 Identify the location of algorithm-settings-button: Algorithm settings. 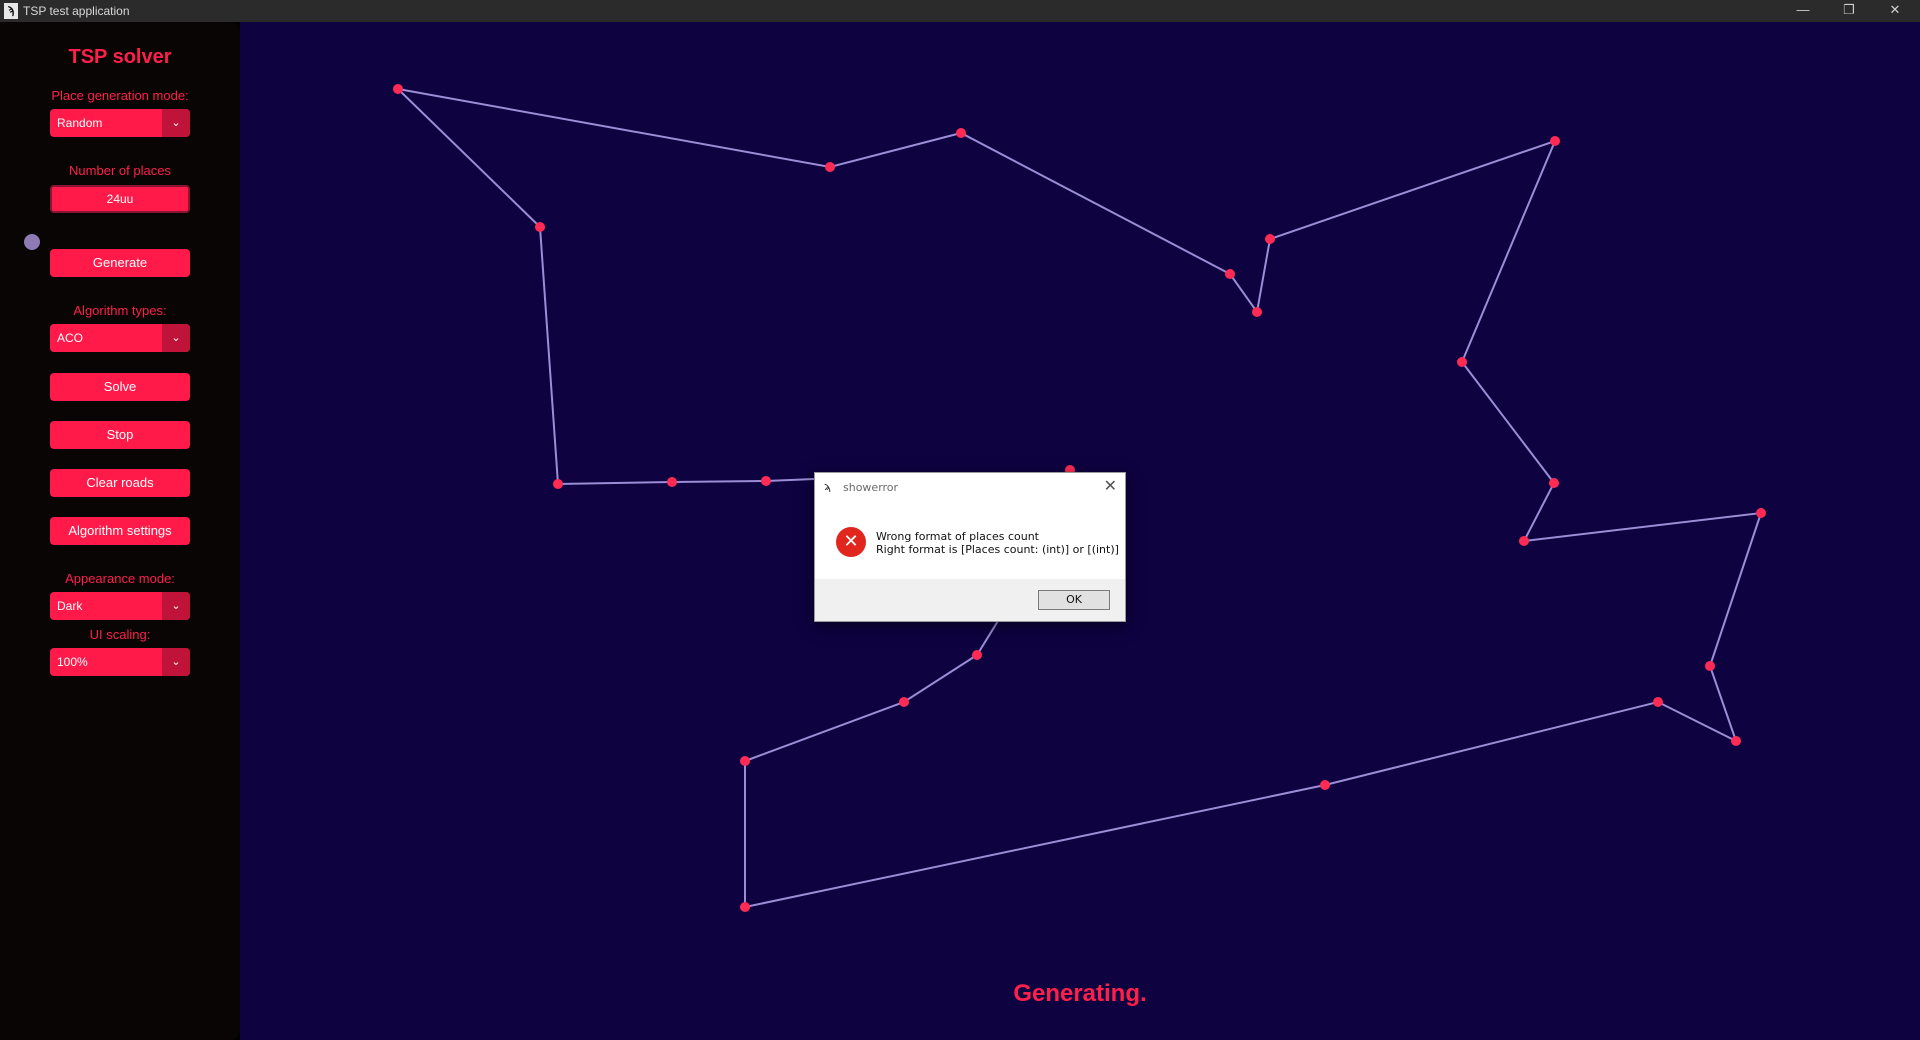
(120, 531).